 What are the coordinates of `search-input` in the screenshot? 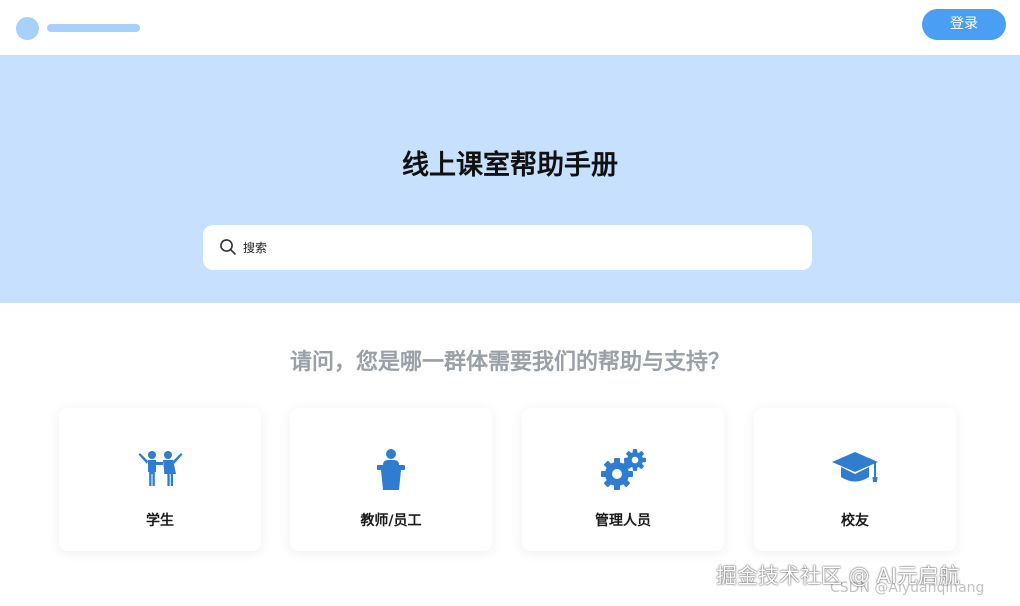 It's located at (518, 247).